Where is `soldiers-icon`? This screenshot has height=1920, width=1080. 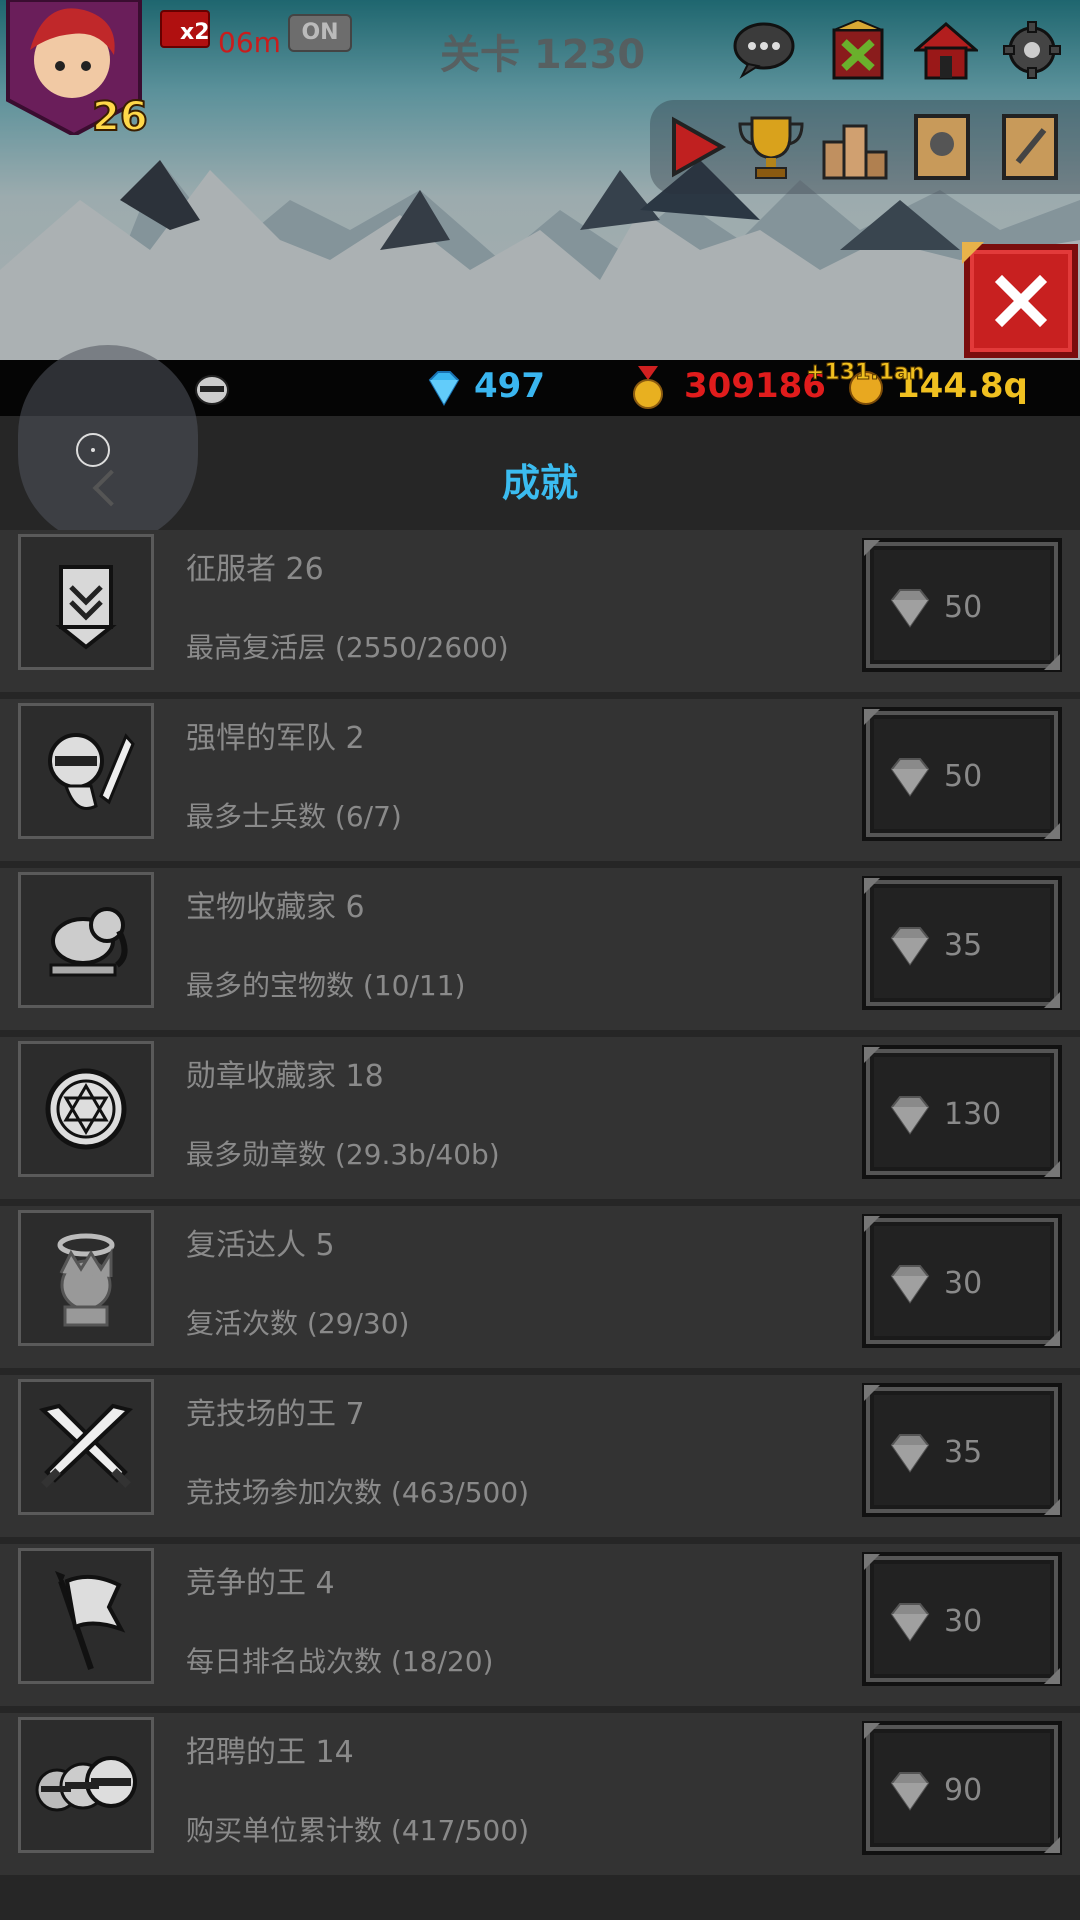 soldiers-icon is located at coordinates (86, 1785).